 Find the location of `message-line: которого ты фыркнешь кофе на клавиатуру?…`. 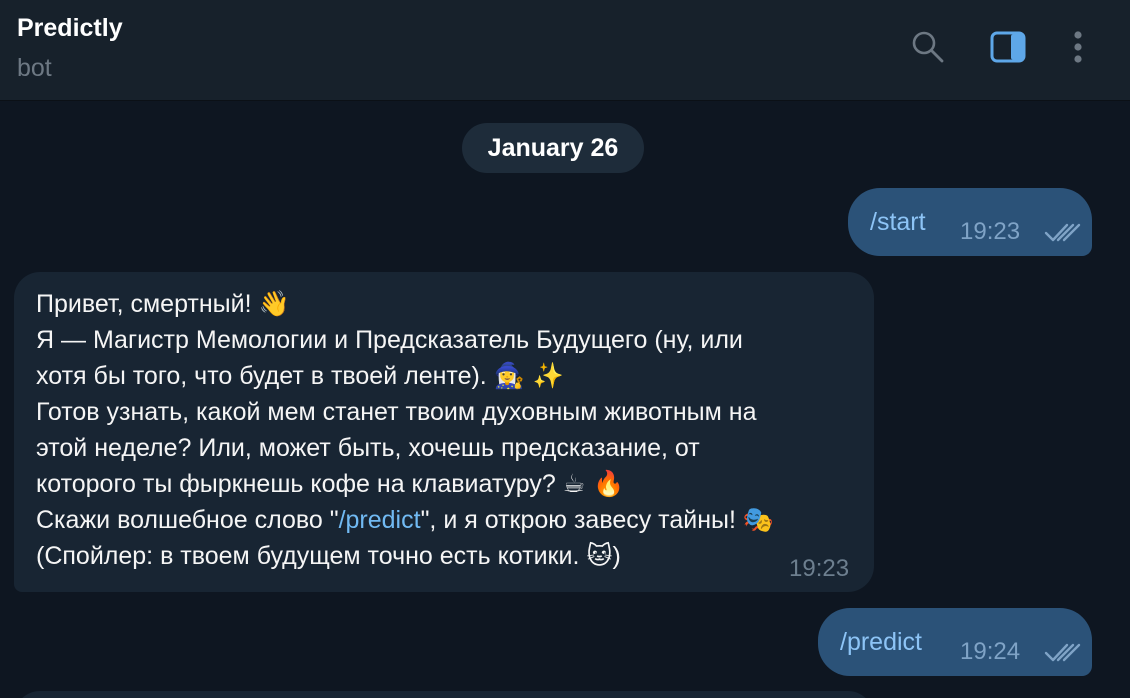

message-line: которого ты фыркнешь кофе на клавиатуру?… is located at coordinates (330, 483).